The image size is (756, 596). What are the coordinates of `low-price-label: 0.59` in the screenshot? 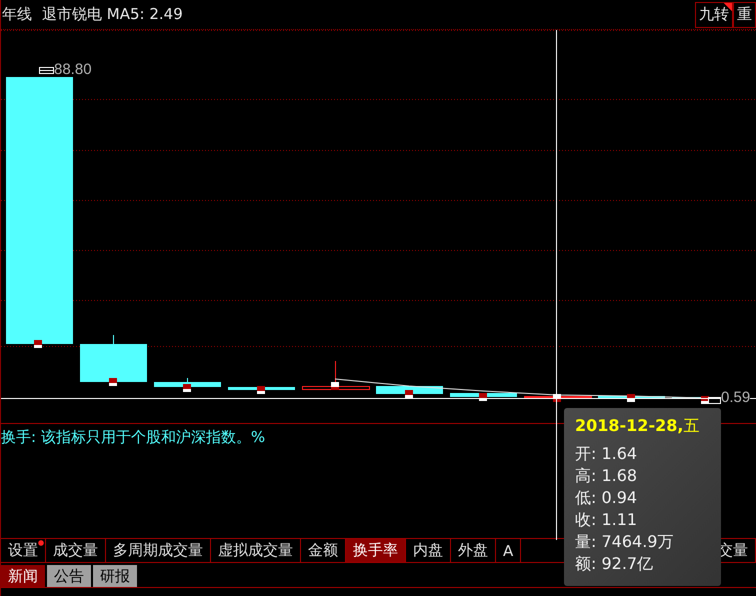 It's located at (735, 397).